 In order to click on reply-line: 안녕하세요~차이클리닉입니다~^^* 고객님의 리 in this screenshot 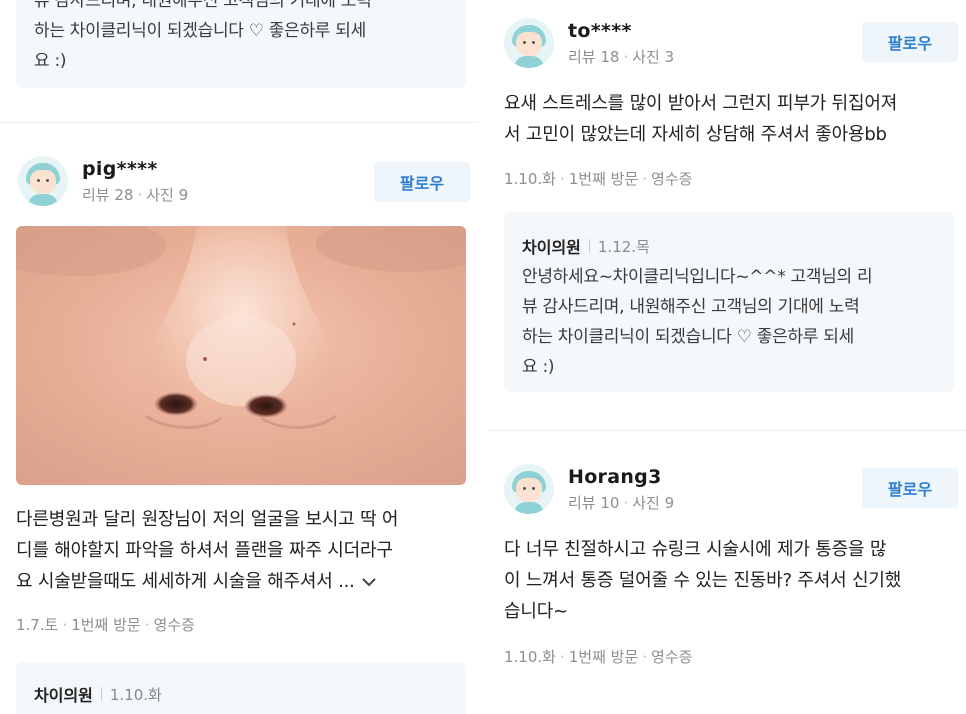, I will do `click(697, 277)`.